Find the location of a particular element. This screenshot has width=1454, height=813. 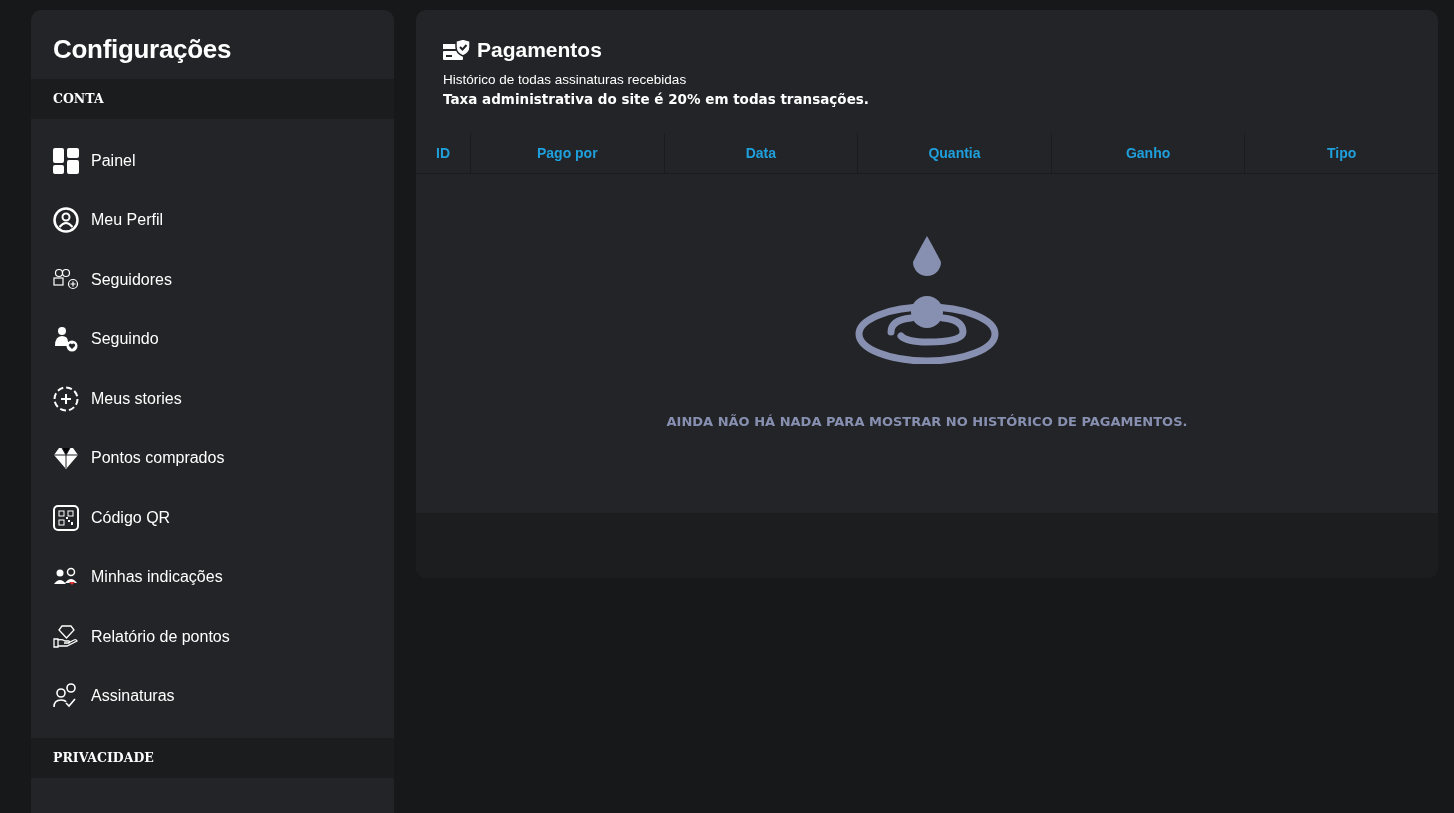

sidebar-item: Seguindo is located at coordinates (212, 339).